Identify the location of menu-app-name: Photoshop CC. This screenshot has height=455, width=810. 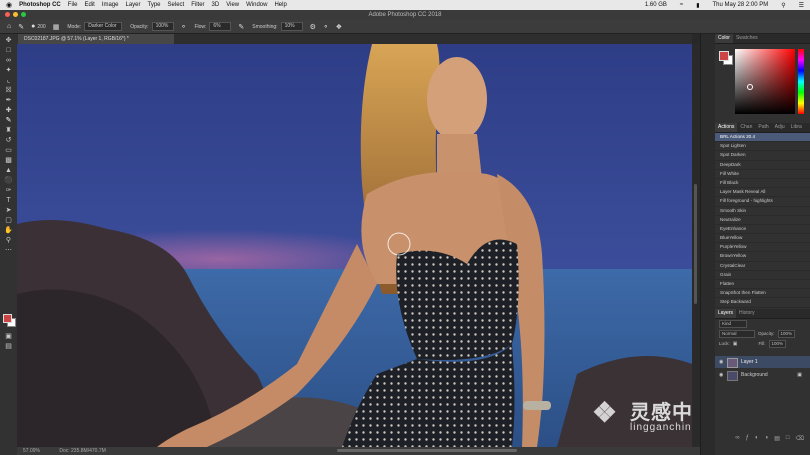
(40, 5).